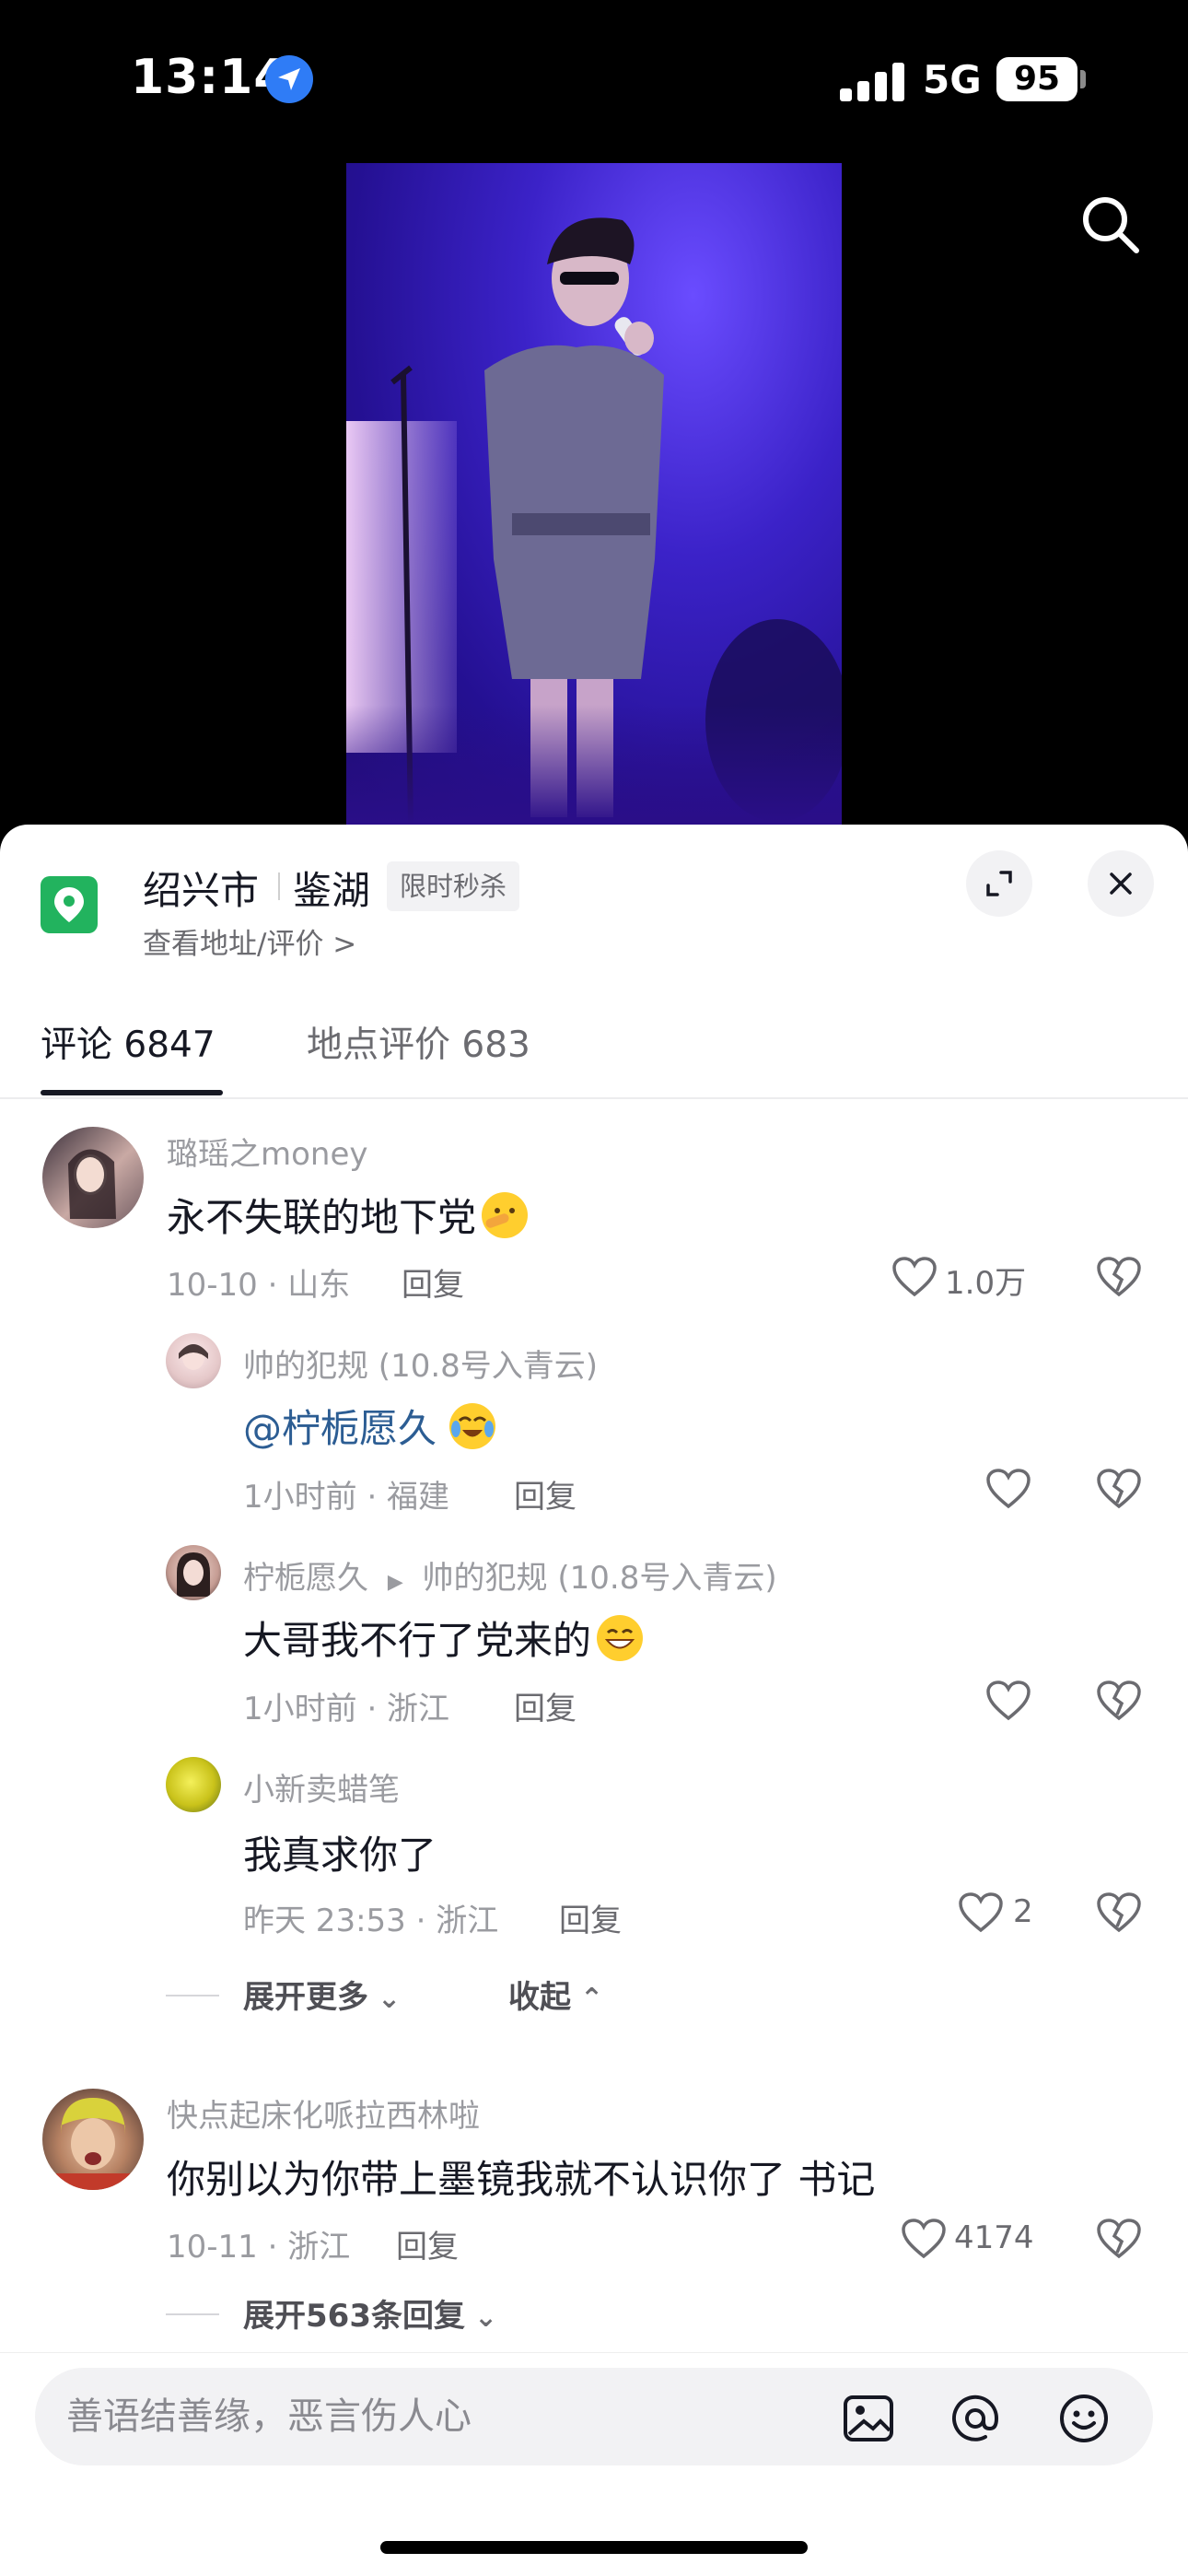 This screenshot has height=2576, width=1188. I want to click on shh-emoji-icon, so click(505, 1215).